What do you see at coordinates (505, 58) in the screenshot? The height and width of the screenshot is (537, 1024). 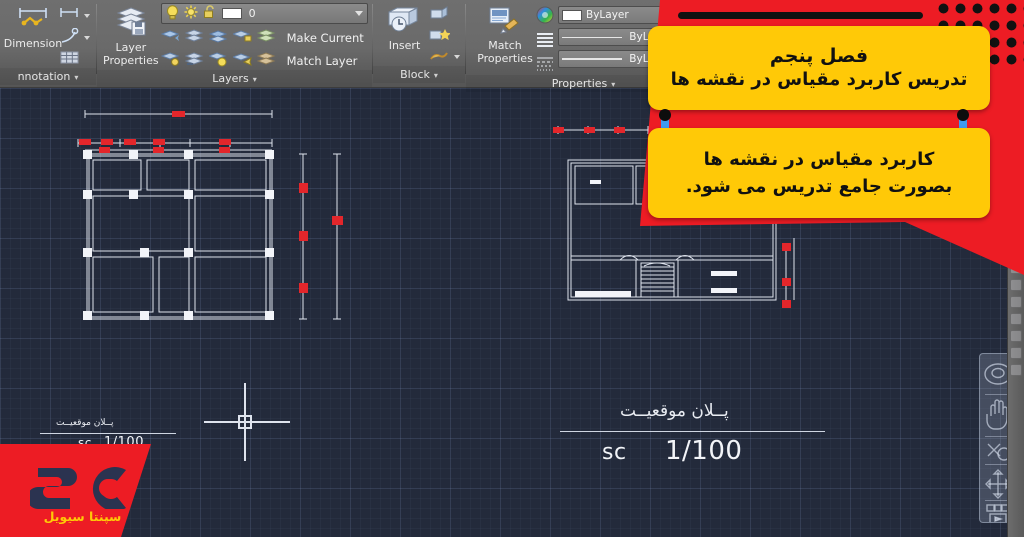 I see `match-properties-label-2: Properties` at bounding box center [505, 58].